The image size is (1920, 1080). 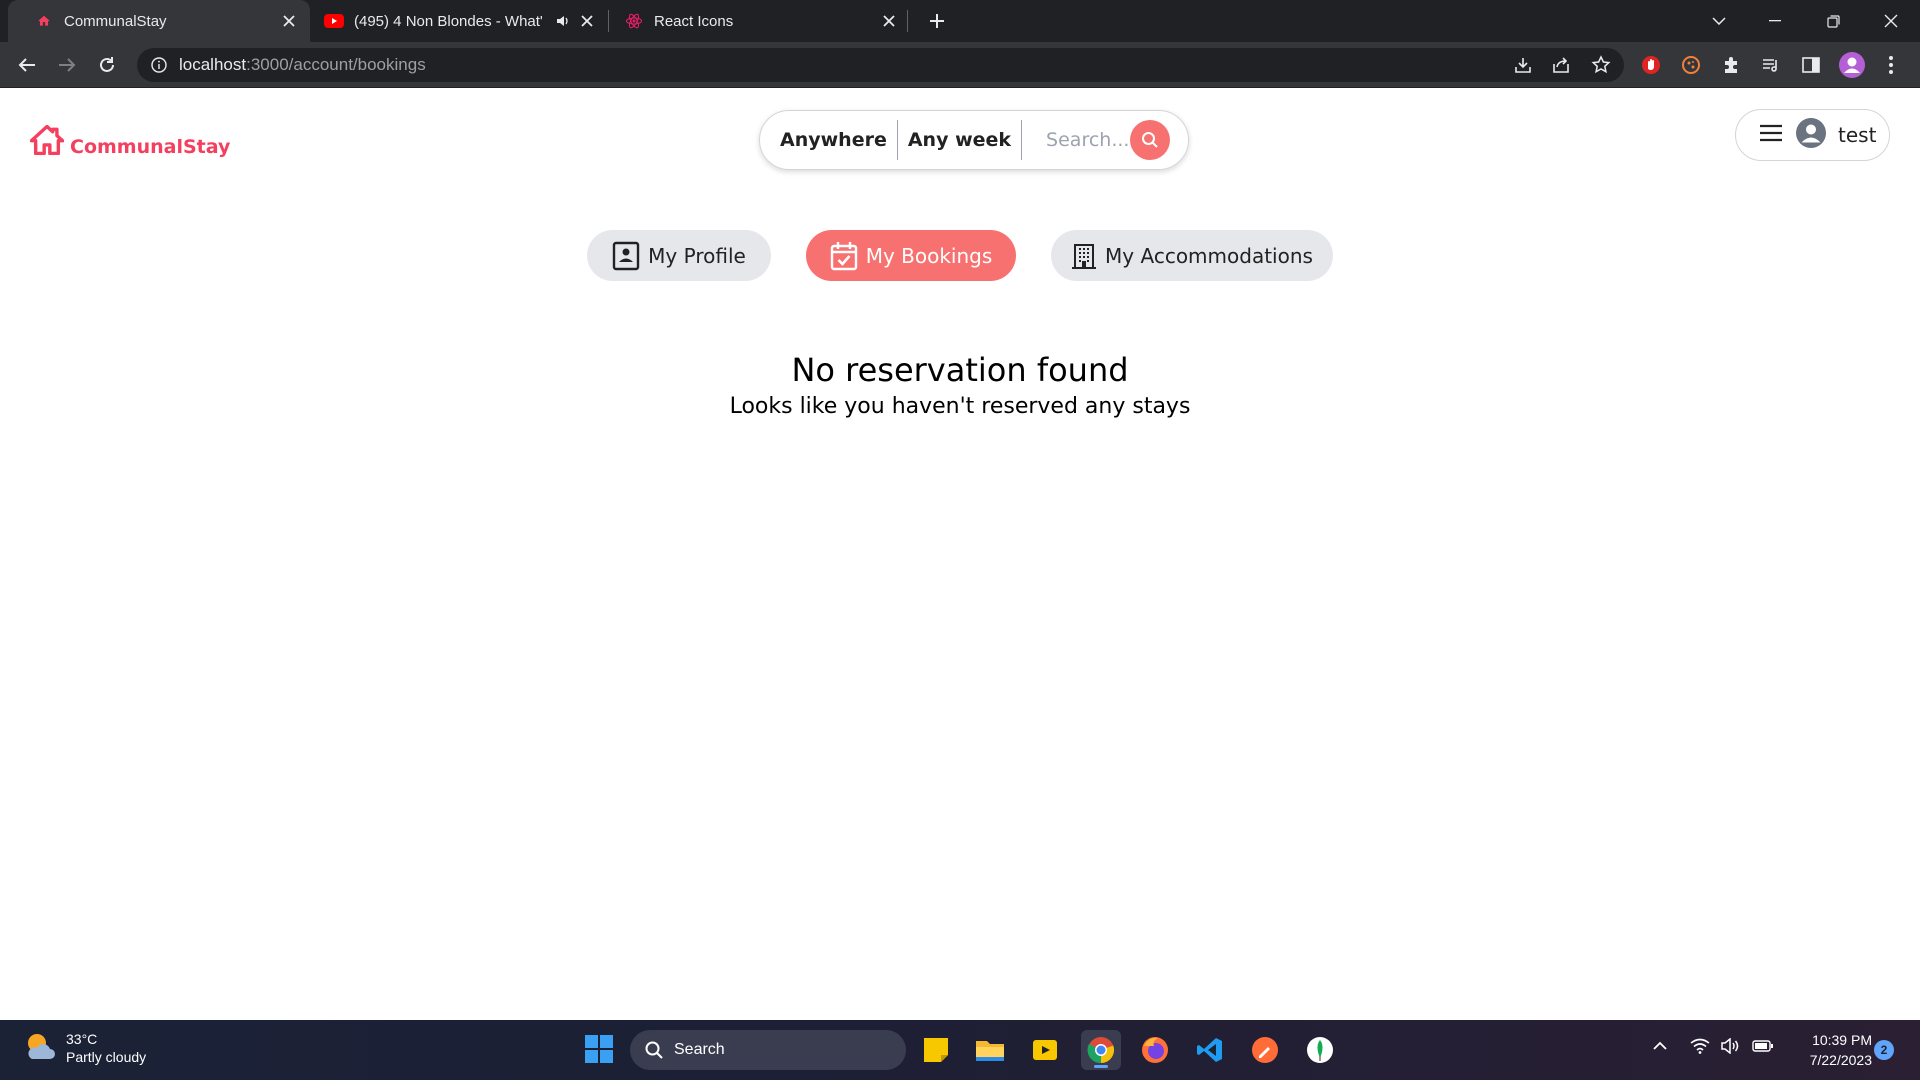 I want to click on chevron-up-icon, so click(x=1660, y=1046).